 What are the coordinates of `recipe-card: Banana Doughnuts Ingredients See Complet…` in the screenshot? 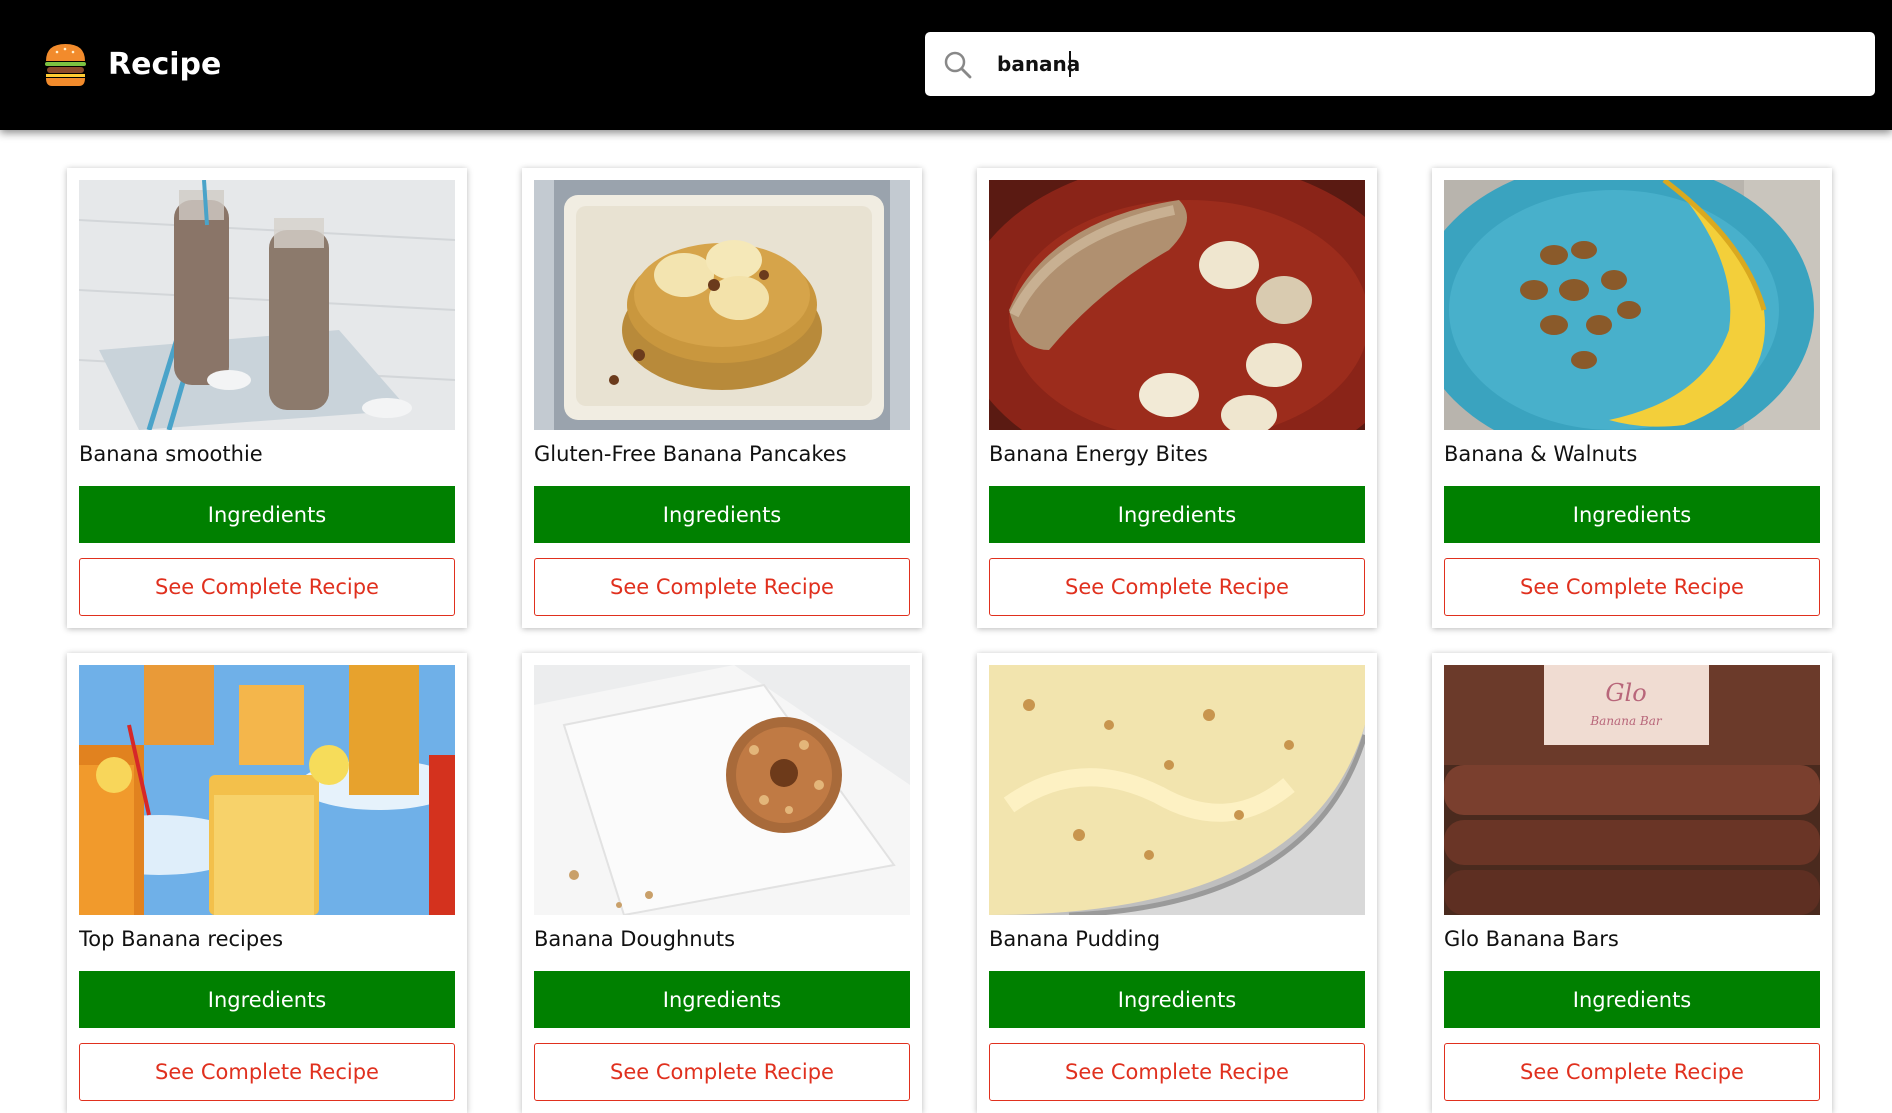 It's located at (722, 883).